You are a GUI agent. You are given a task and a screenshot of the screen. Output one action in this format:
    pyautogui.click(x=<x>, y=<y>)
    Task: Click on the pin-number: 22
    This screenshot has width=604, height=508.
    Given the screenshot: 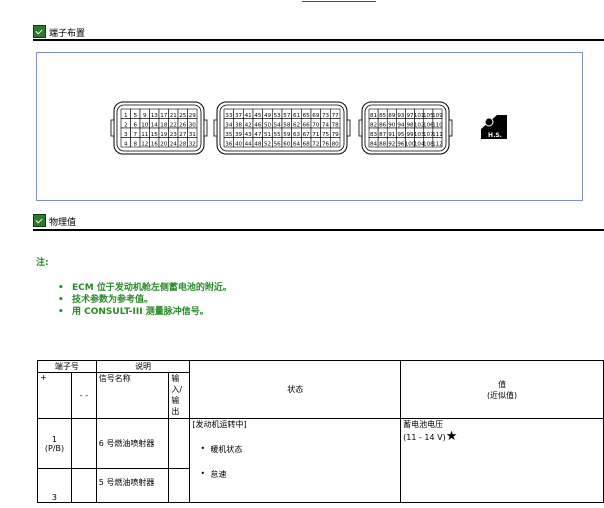 What is the action you would take?
    pyautogui.click(x=173, y=125)
    